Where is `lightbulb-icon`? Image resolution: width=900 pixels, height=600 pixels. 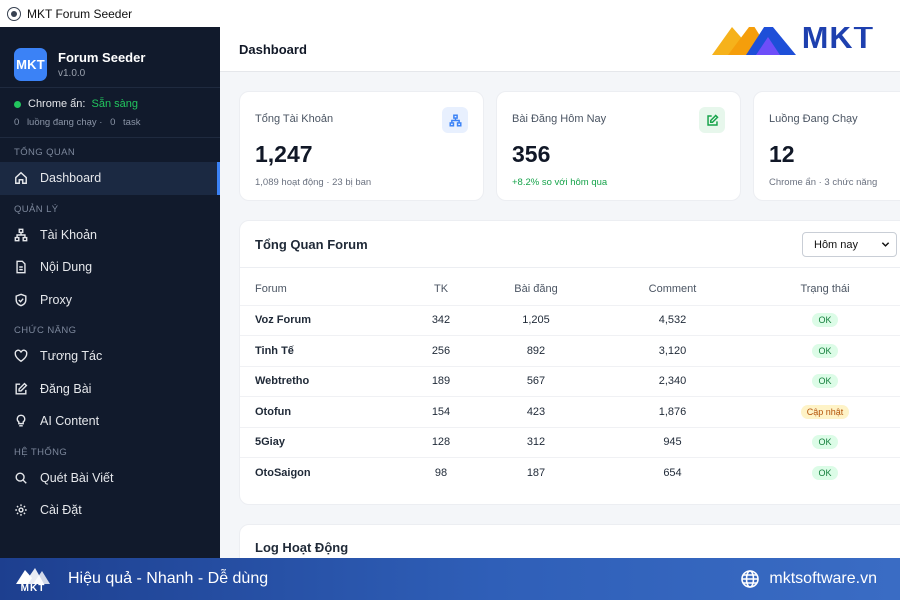
lightbulb-icon is located at coordinates (21, 420).